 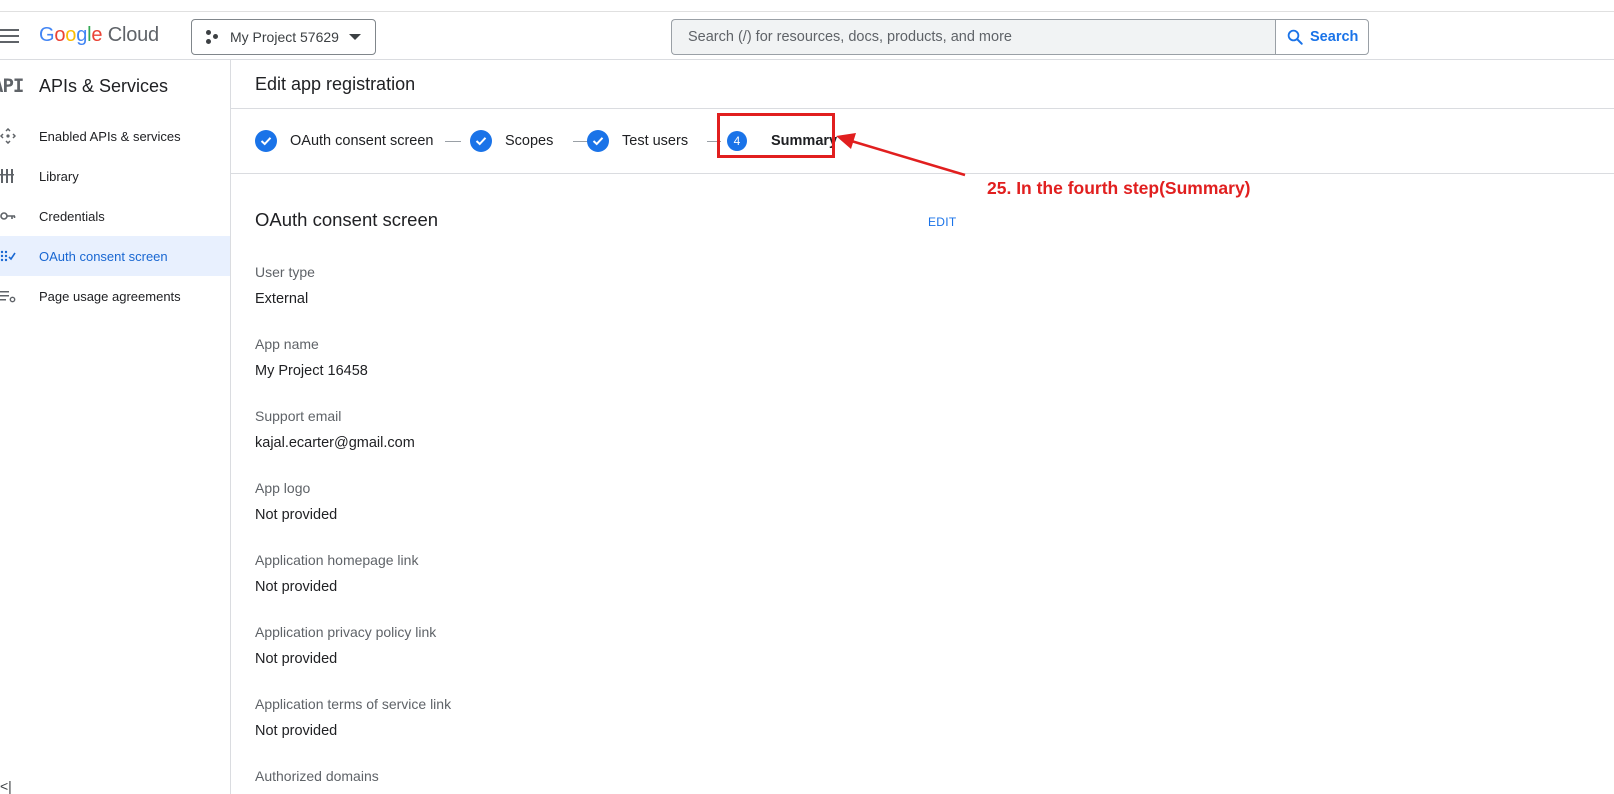 I want to click on enabled-apis-icon, so click(x=8, y=136).